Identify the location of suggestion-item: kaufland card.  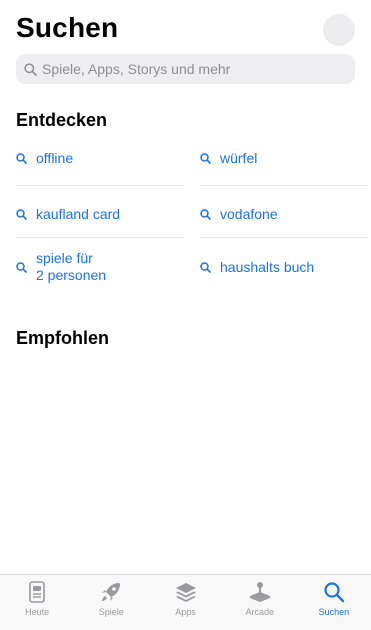
(100, 214).